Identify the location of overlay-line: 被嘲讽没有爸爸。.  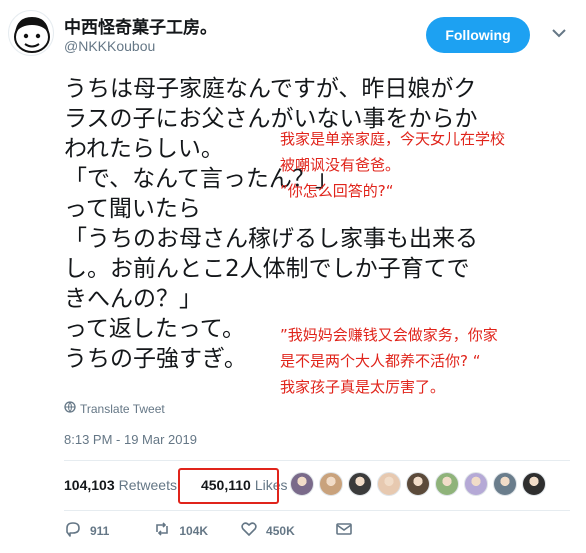
(340, 165).